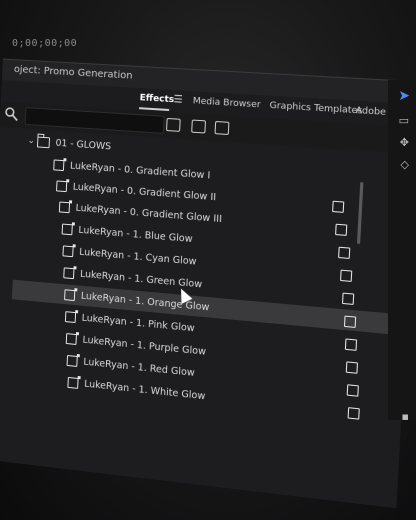  What do you see at coordinates (405, 416) in the screenshot?
I see `hand-tool-icon: ▪` at bounding box center [405, 416].